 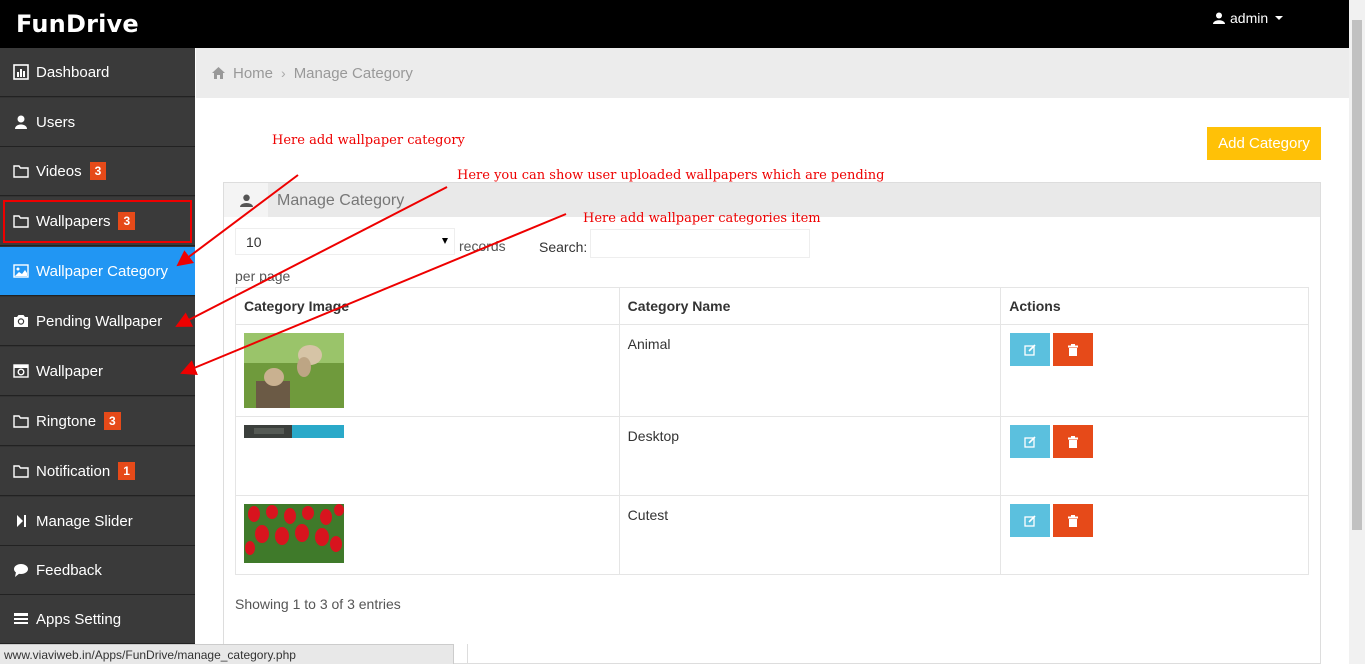 I want to click on sidebar-item-users: Users, so click(x=97, y=122).